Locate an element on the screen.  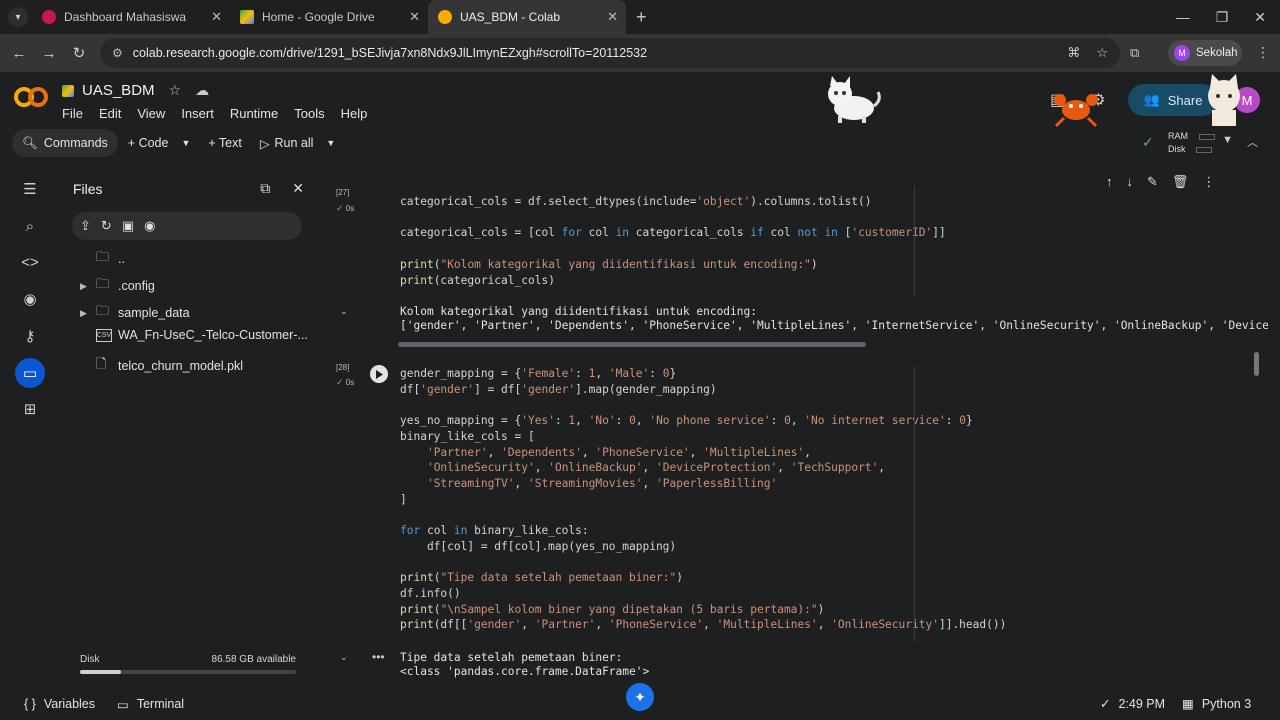
resources-indicator: RAM Disk is located at coordinates (1191, 143).